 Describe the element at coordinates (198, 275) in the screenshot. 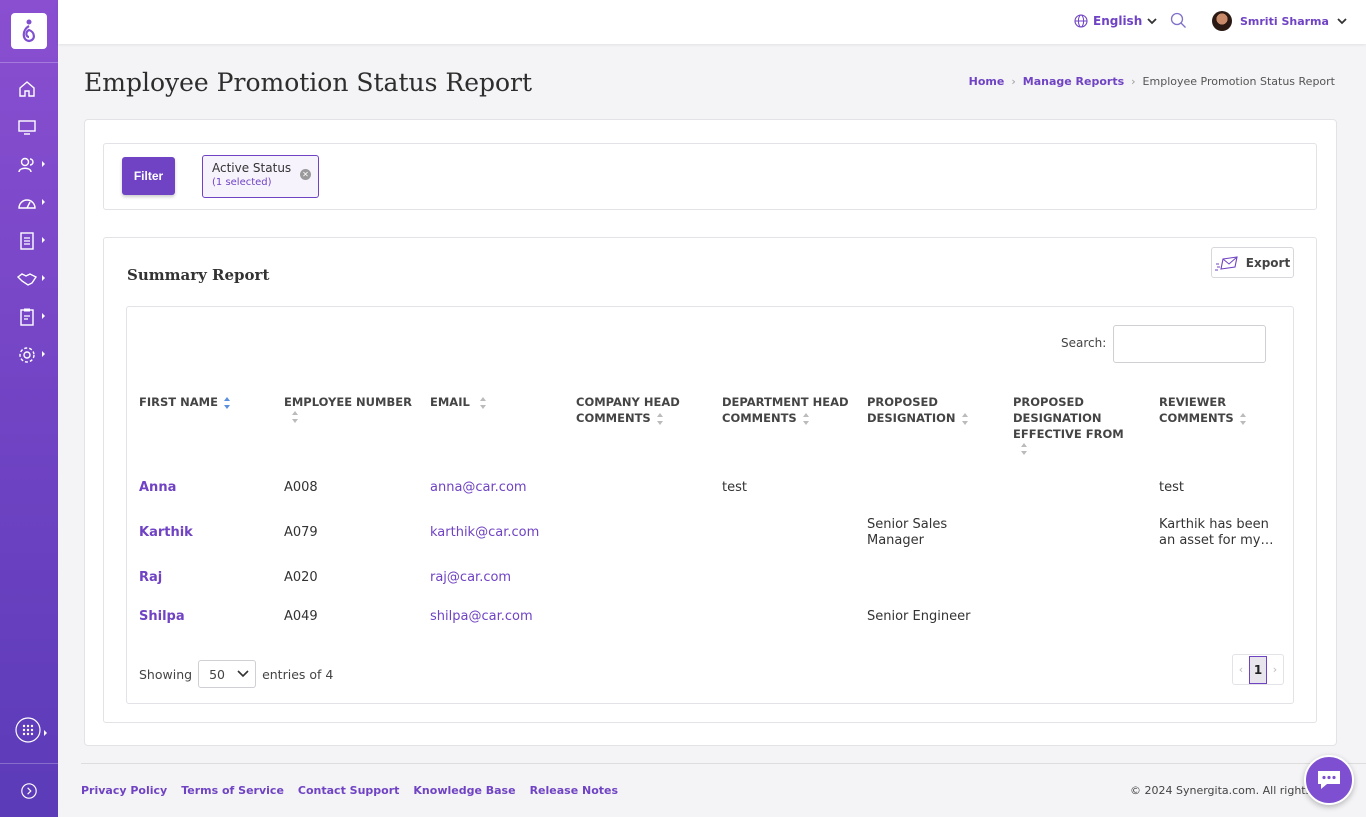

I see `summary-title: Summary Report` at that location.